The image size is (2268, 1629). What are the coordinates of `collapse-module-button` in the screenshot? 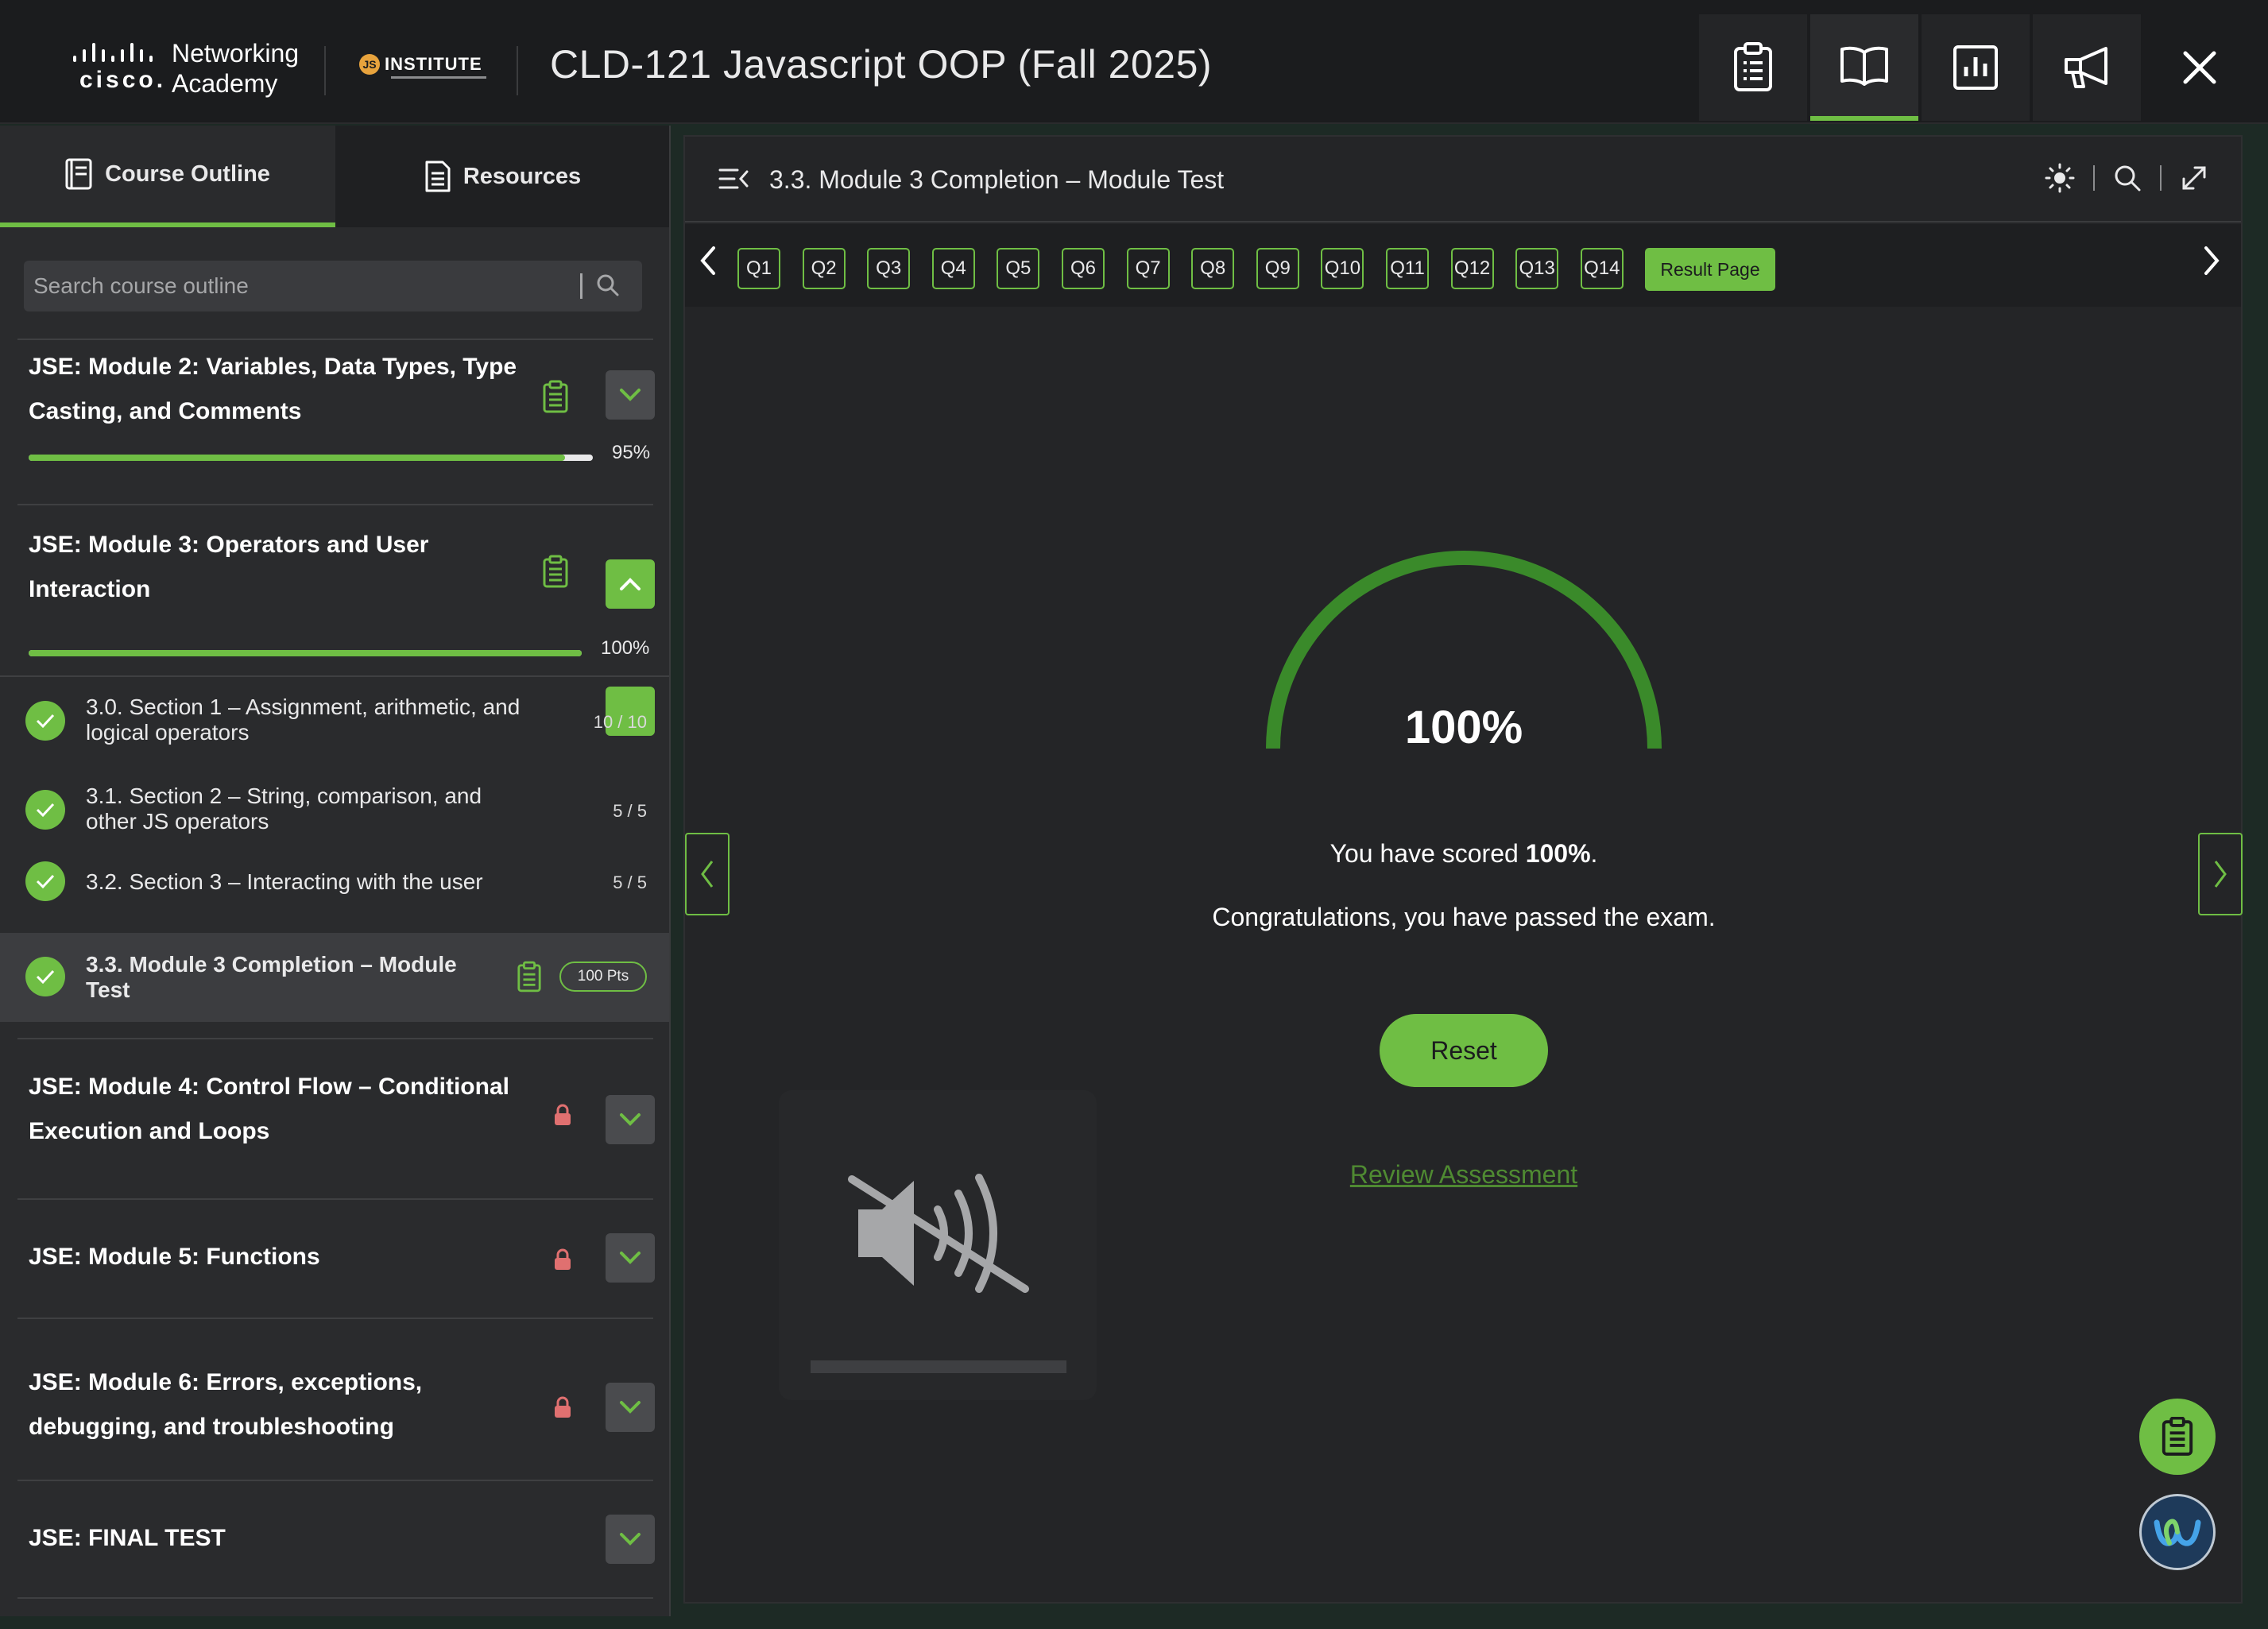 It's located at (630, 584).